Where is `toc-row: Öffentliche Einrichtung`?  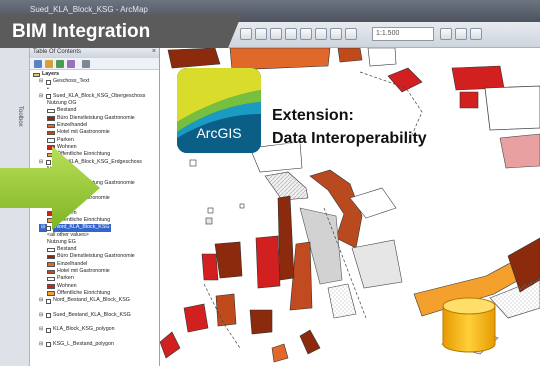
toc-row: Öffentliche Einrichtung is located at coordinates (94, 293).